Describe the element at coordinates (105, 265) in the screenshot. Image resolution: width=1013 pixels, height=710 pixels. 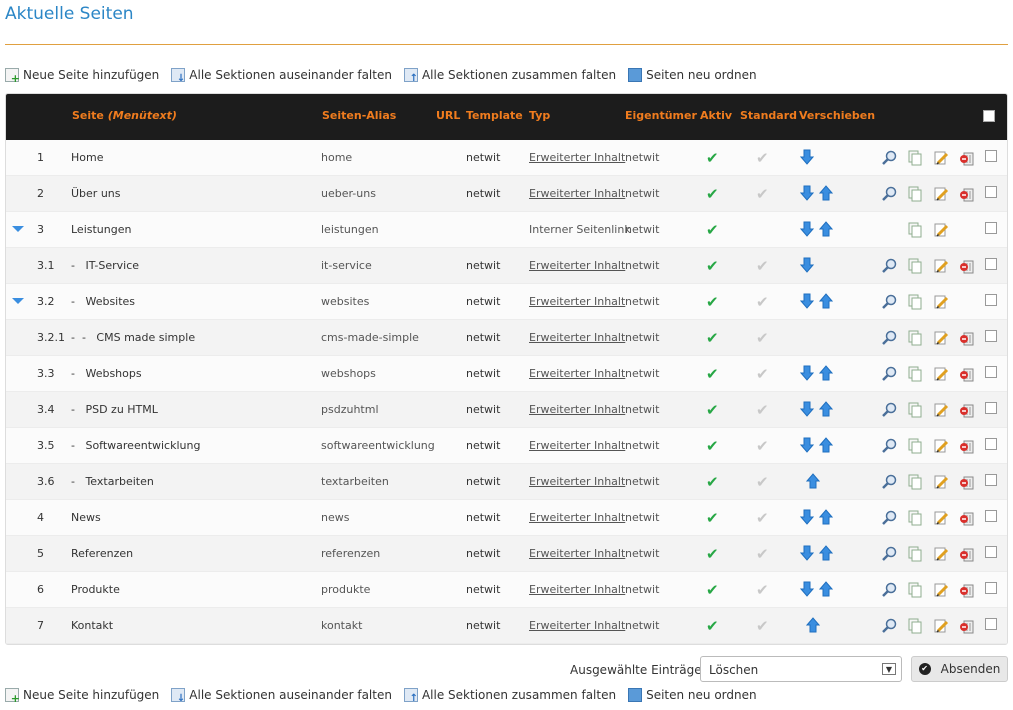
I see `page-name-link: - IT-Service` at that location.